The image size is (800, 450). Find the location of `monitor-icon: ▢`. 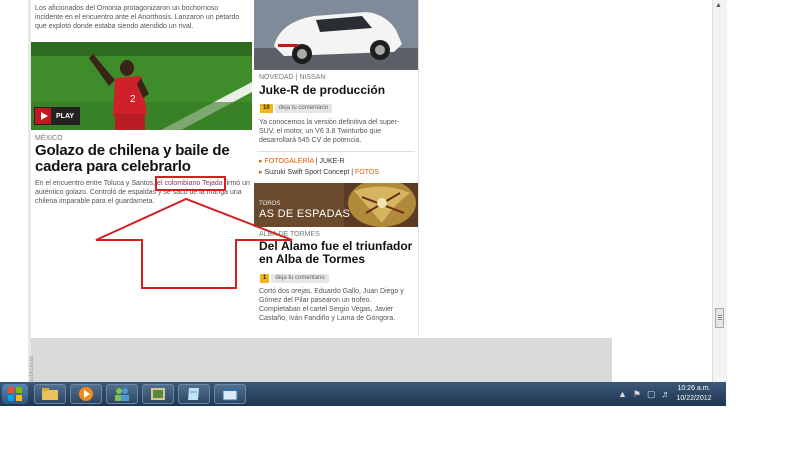

monitor-icon: ▢ is located at coordinates (651, 394).